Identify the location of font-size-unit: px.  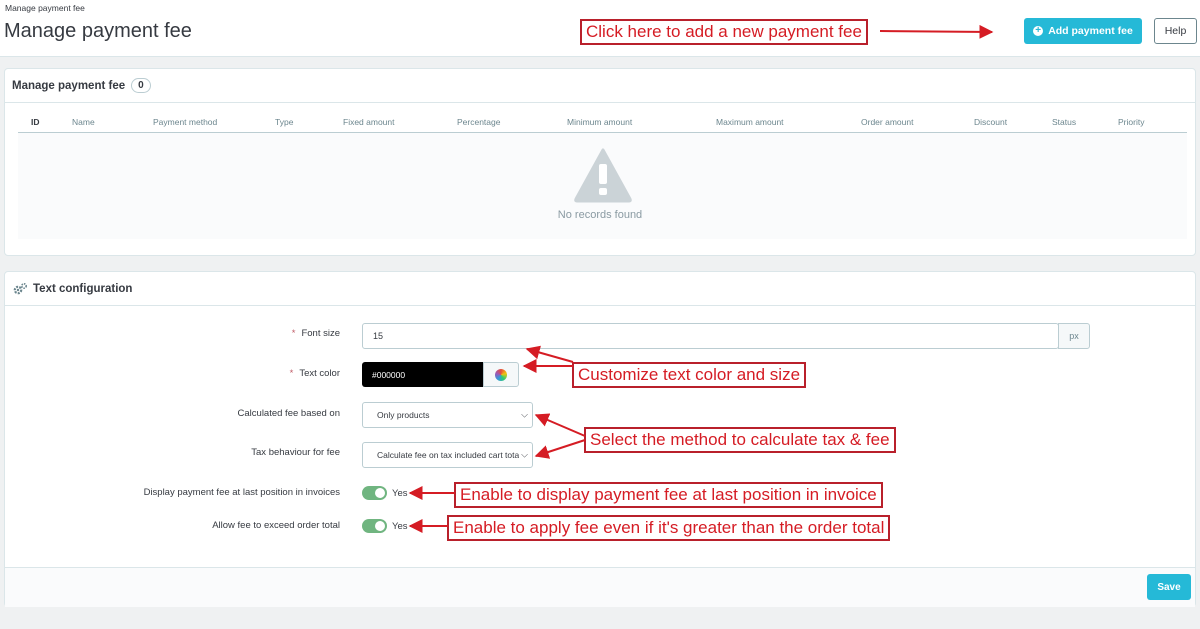
(1074, 336).